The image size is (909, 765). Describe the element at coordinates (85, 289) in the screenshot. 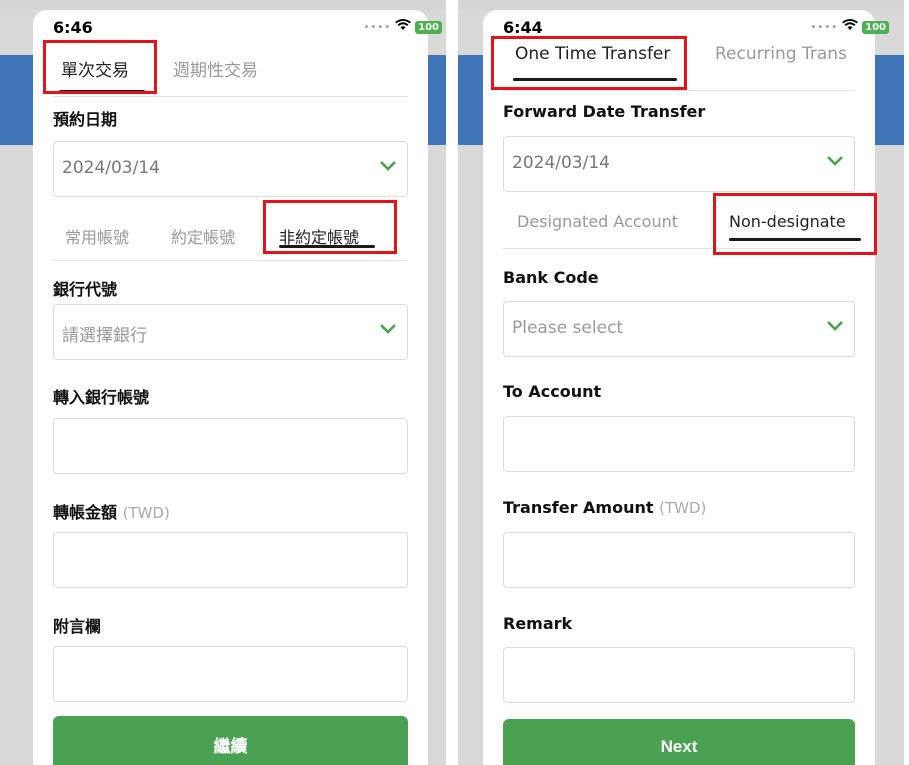

I see `bank-code-label: 銀行代號` at that location.